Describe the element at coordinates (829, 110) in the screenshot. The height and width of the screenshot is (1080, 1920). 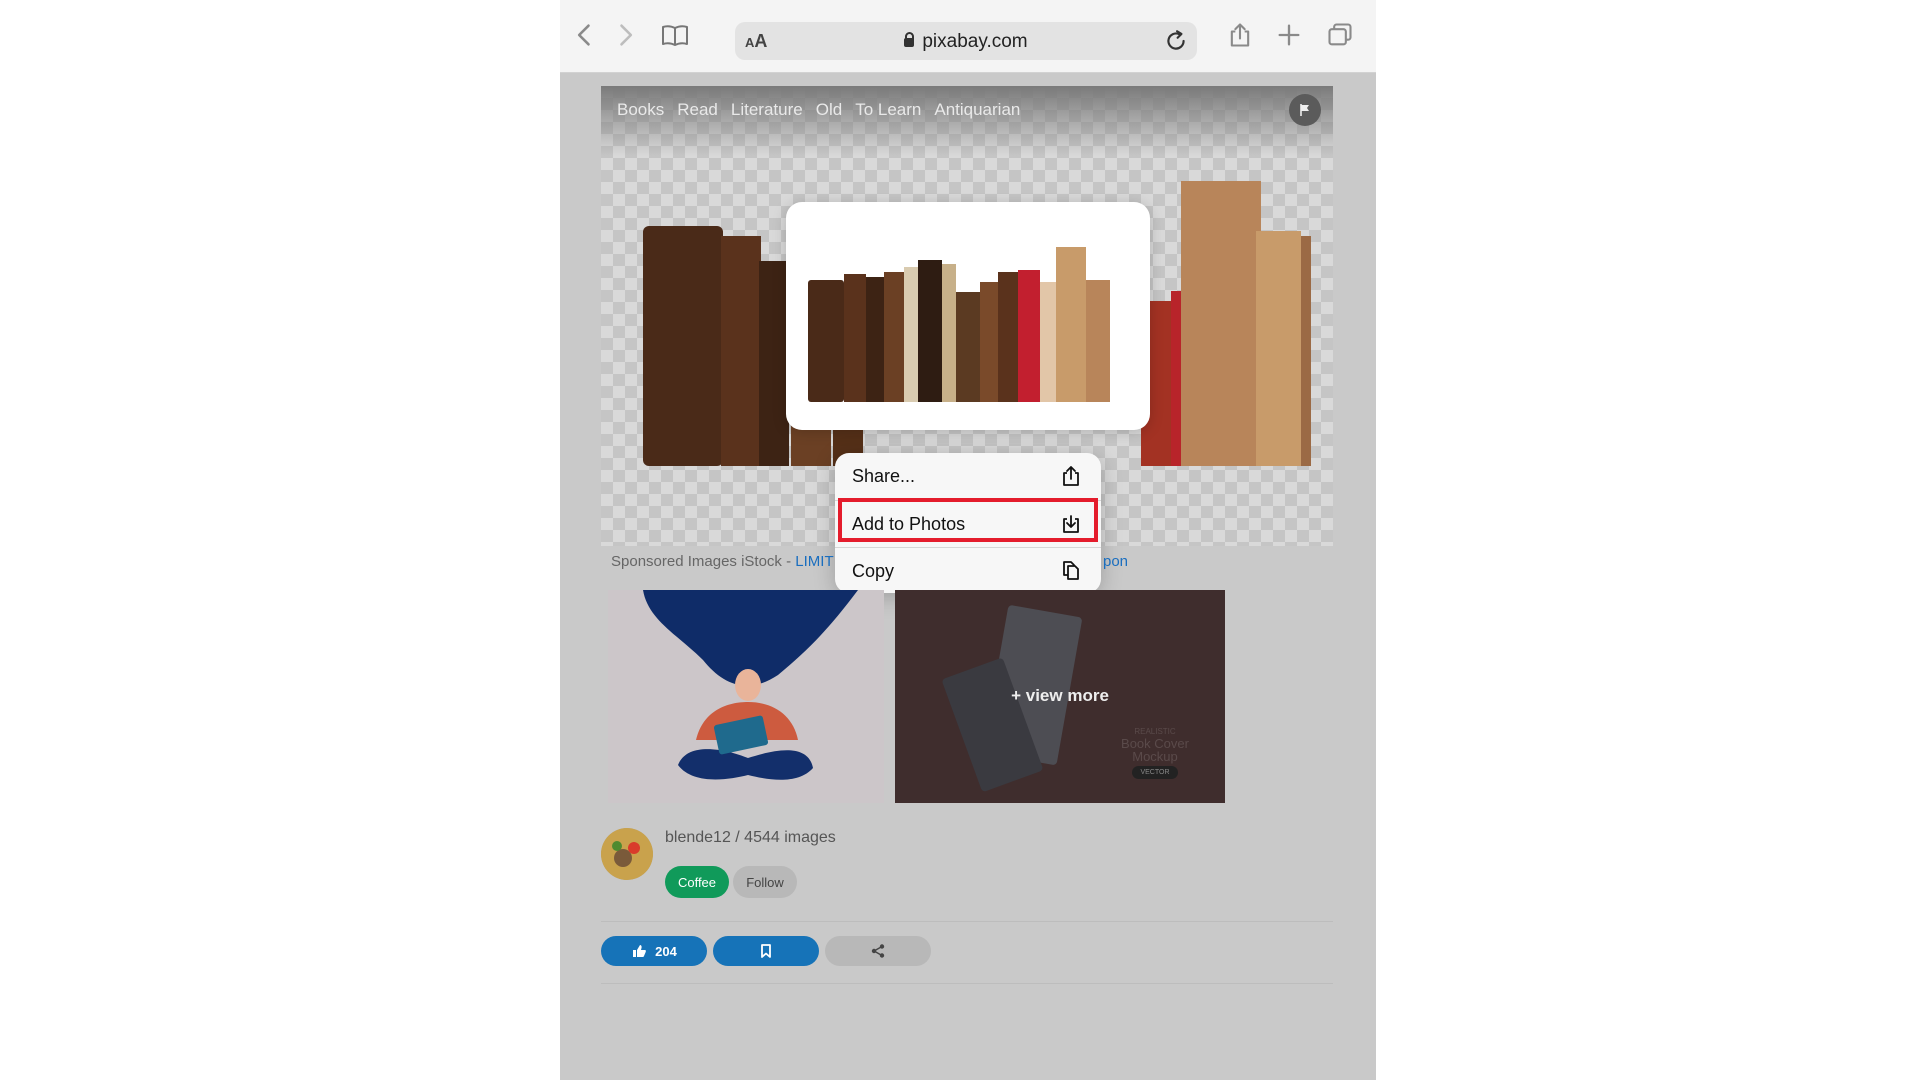
I see `tag-link: Old` at that location.